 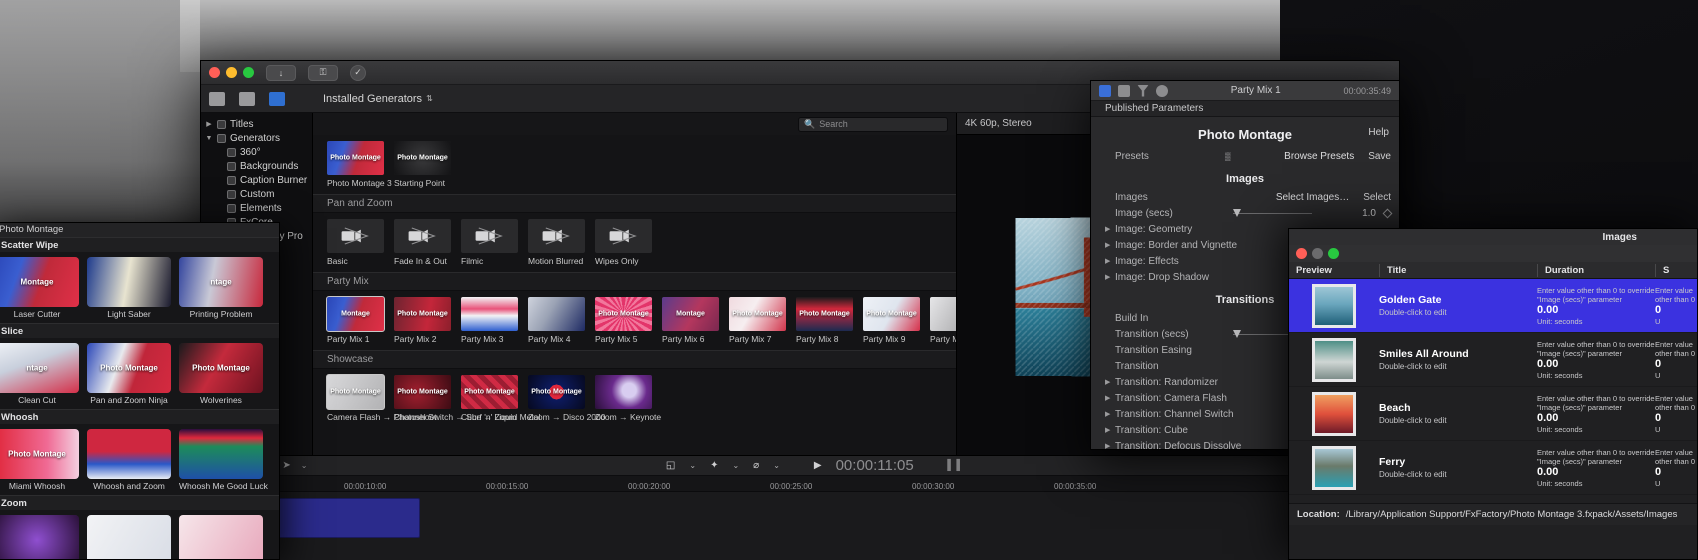 I want to click on pause-icon: ▐▐, so click(x=953, y=465).